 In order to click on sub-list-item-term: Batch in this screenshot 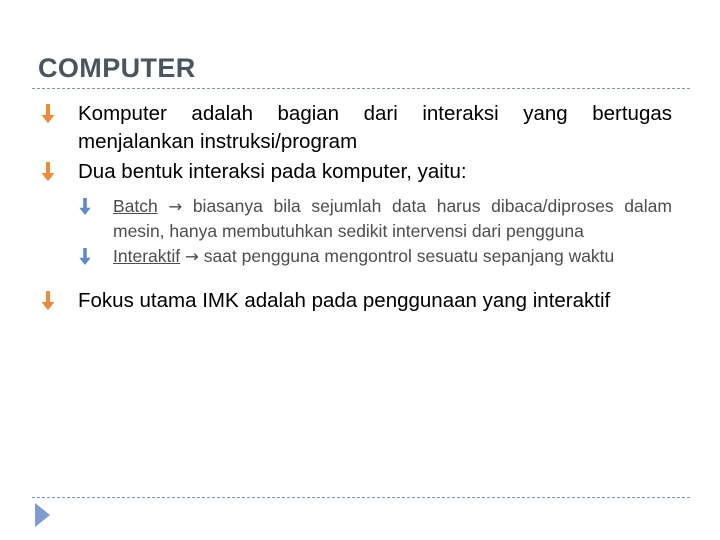, I will do `click(135, 206)`.